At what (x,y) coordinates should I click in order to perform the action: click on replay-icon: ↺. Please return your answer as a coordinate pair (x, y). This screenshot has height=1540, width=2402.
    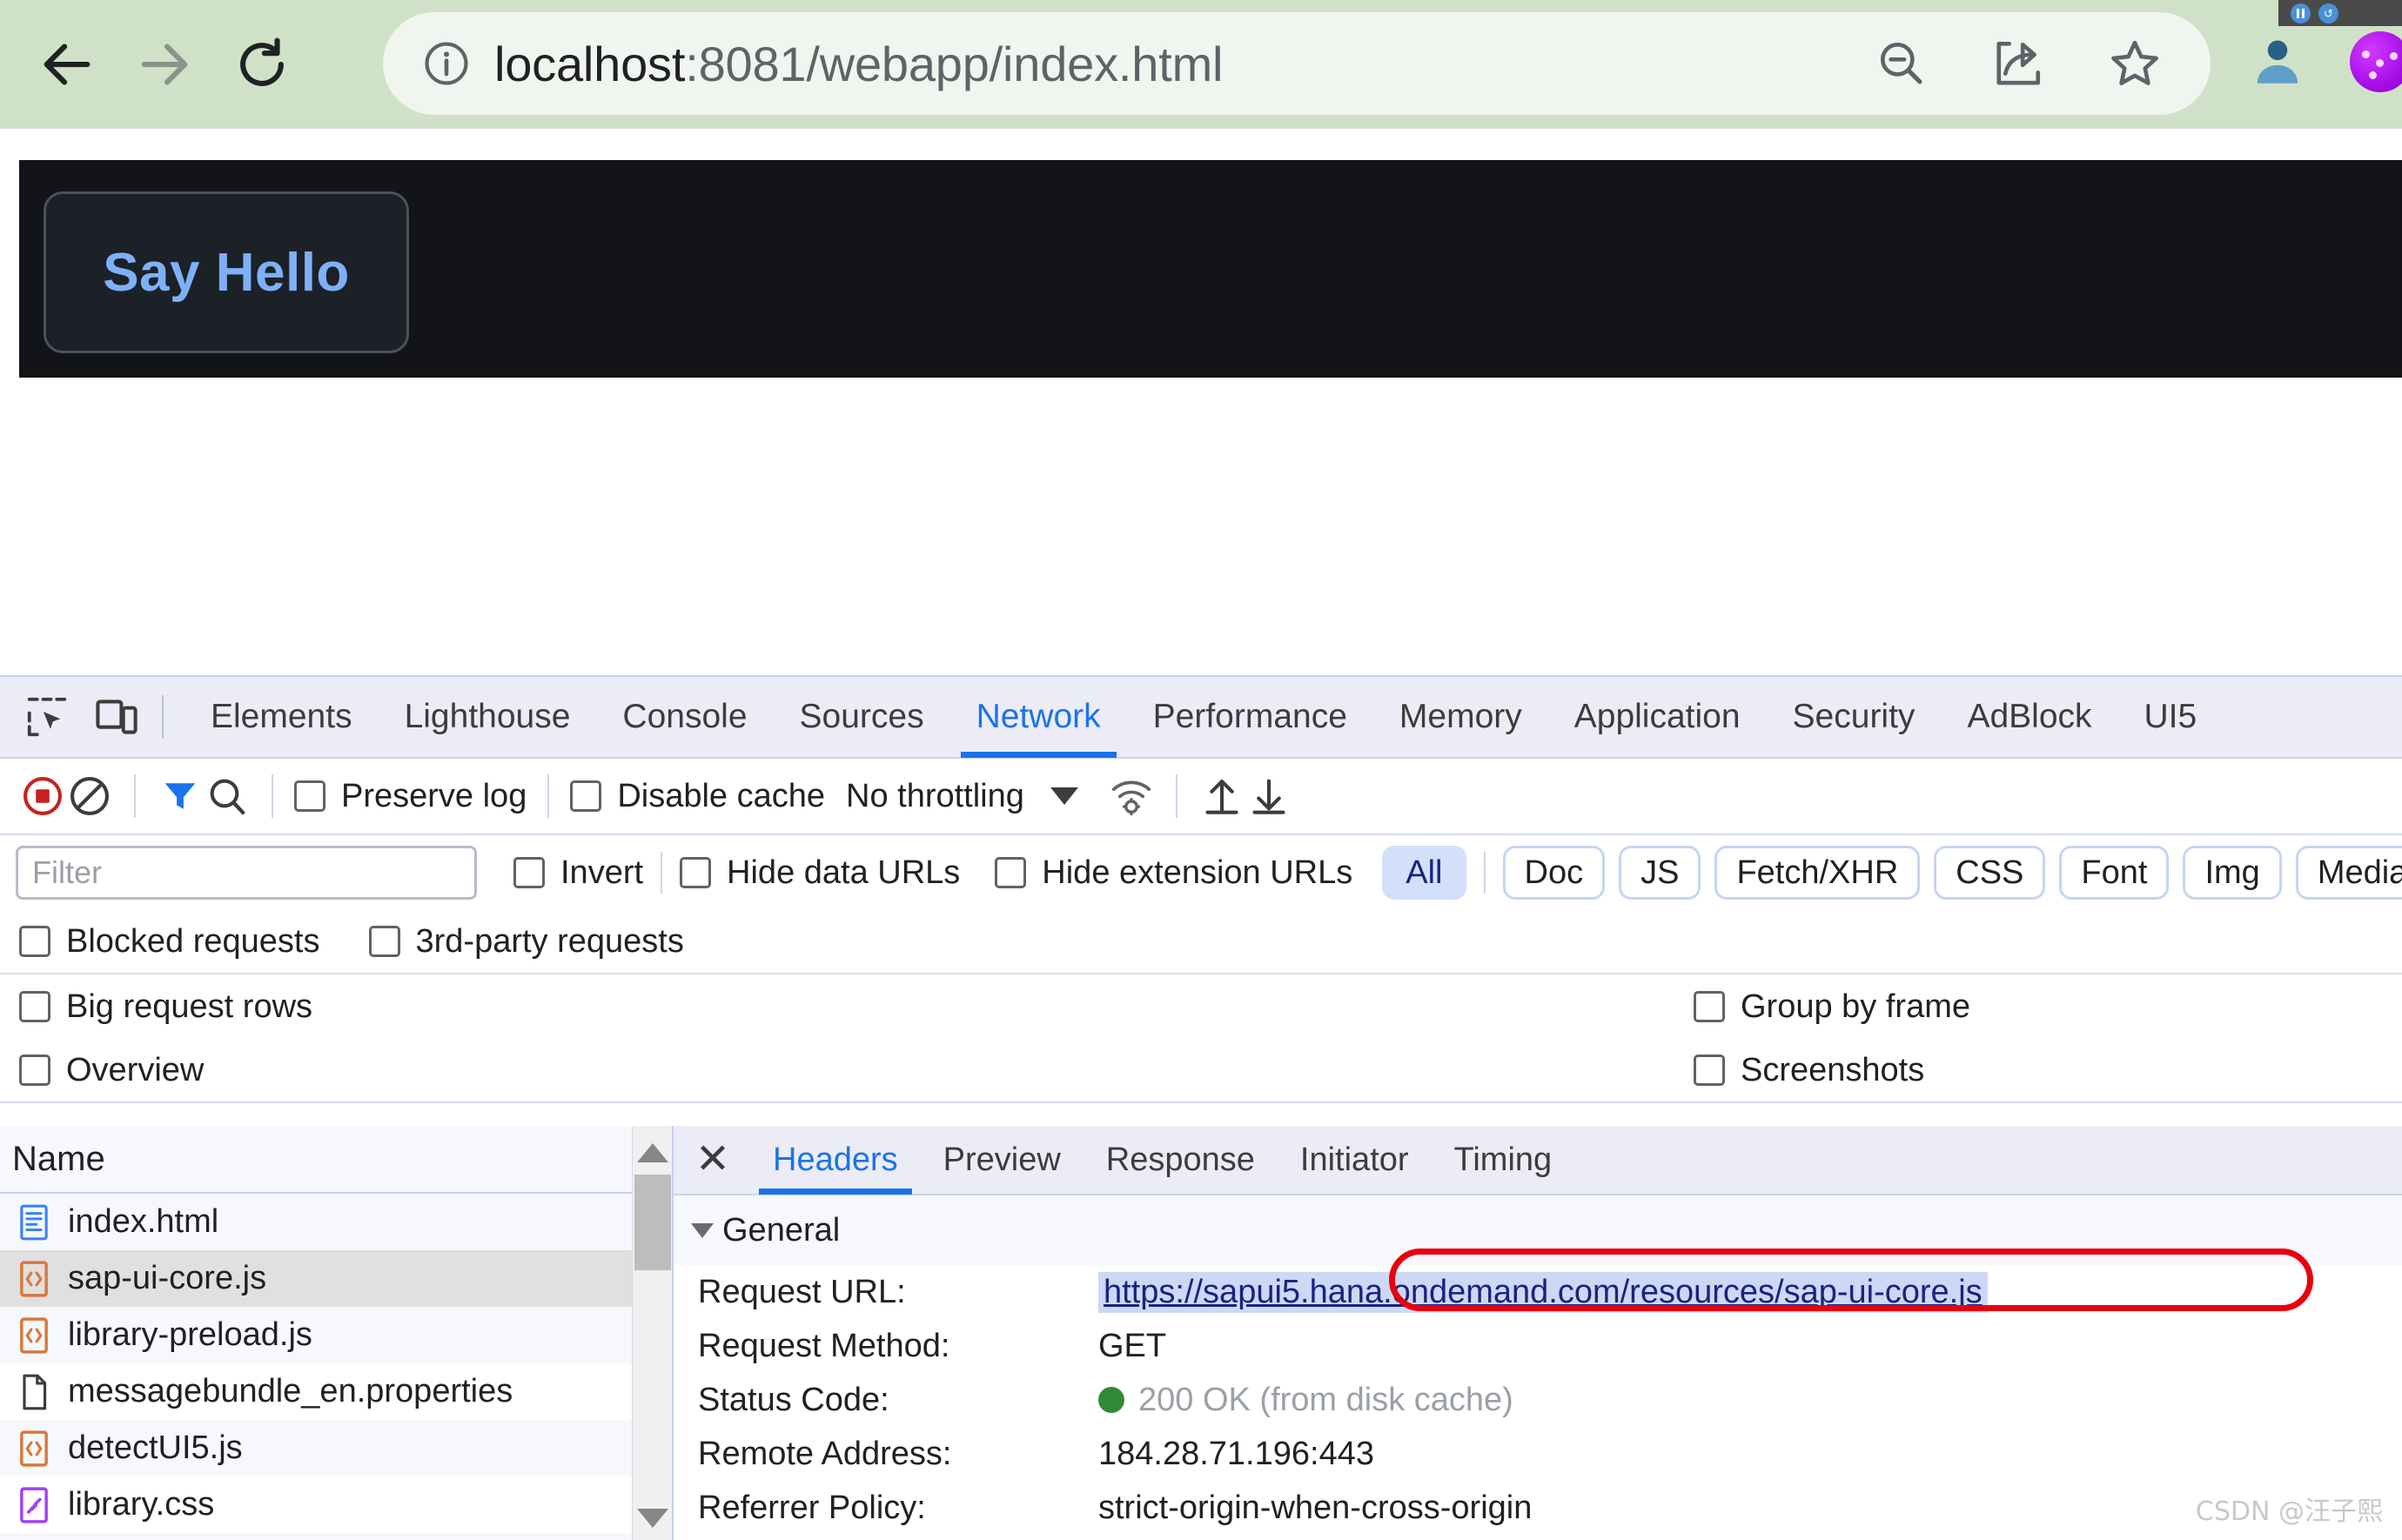
    Looking at the image, I should click on (2328, 13).